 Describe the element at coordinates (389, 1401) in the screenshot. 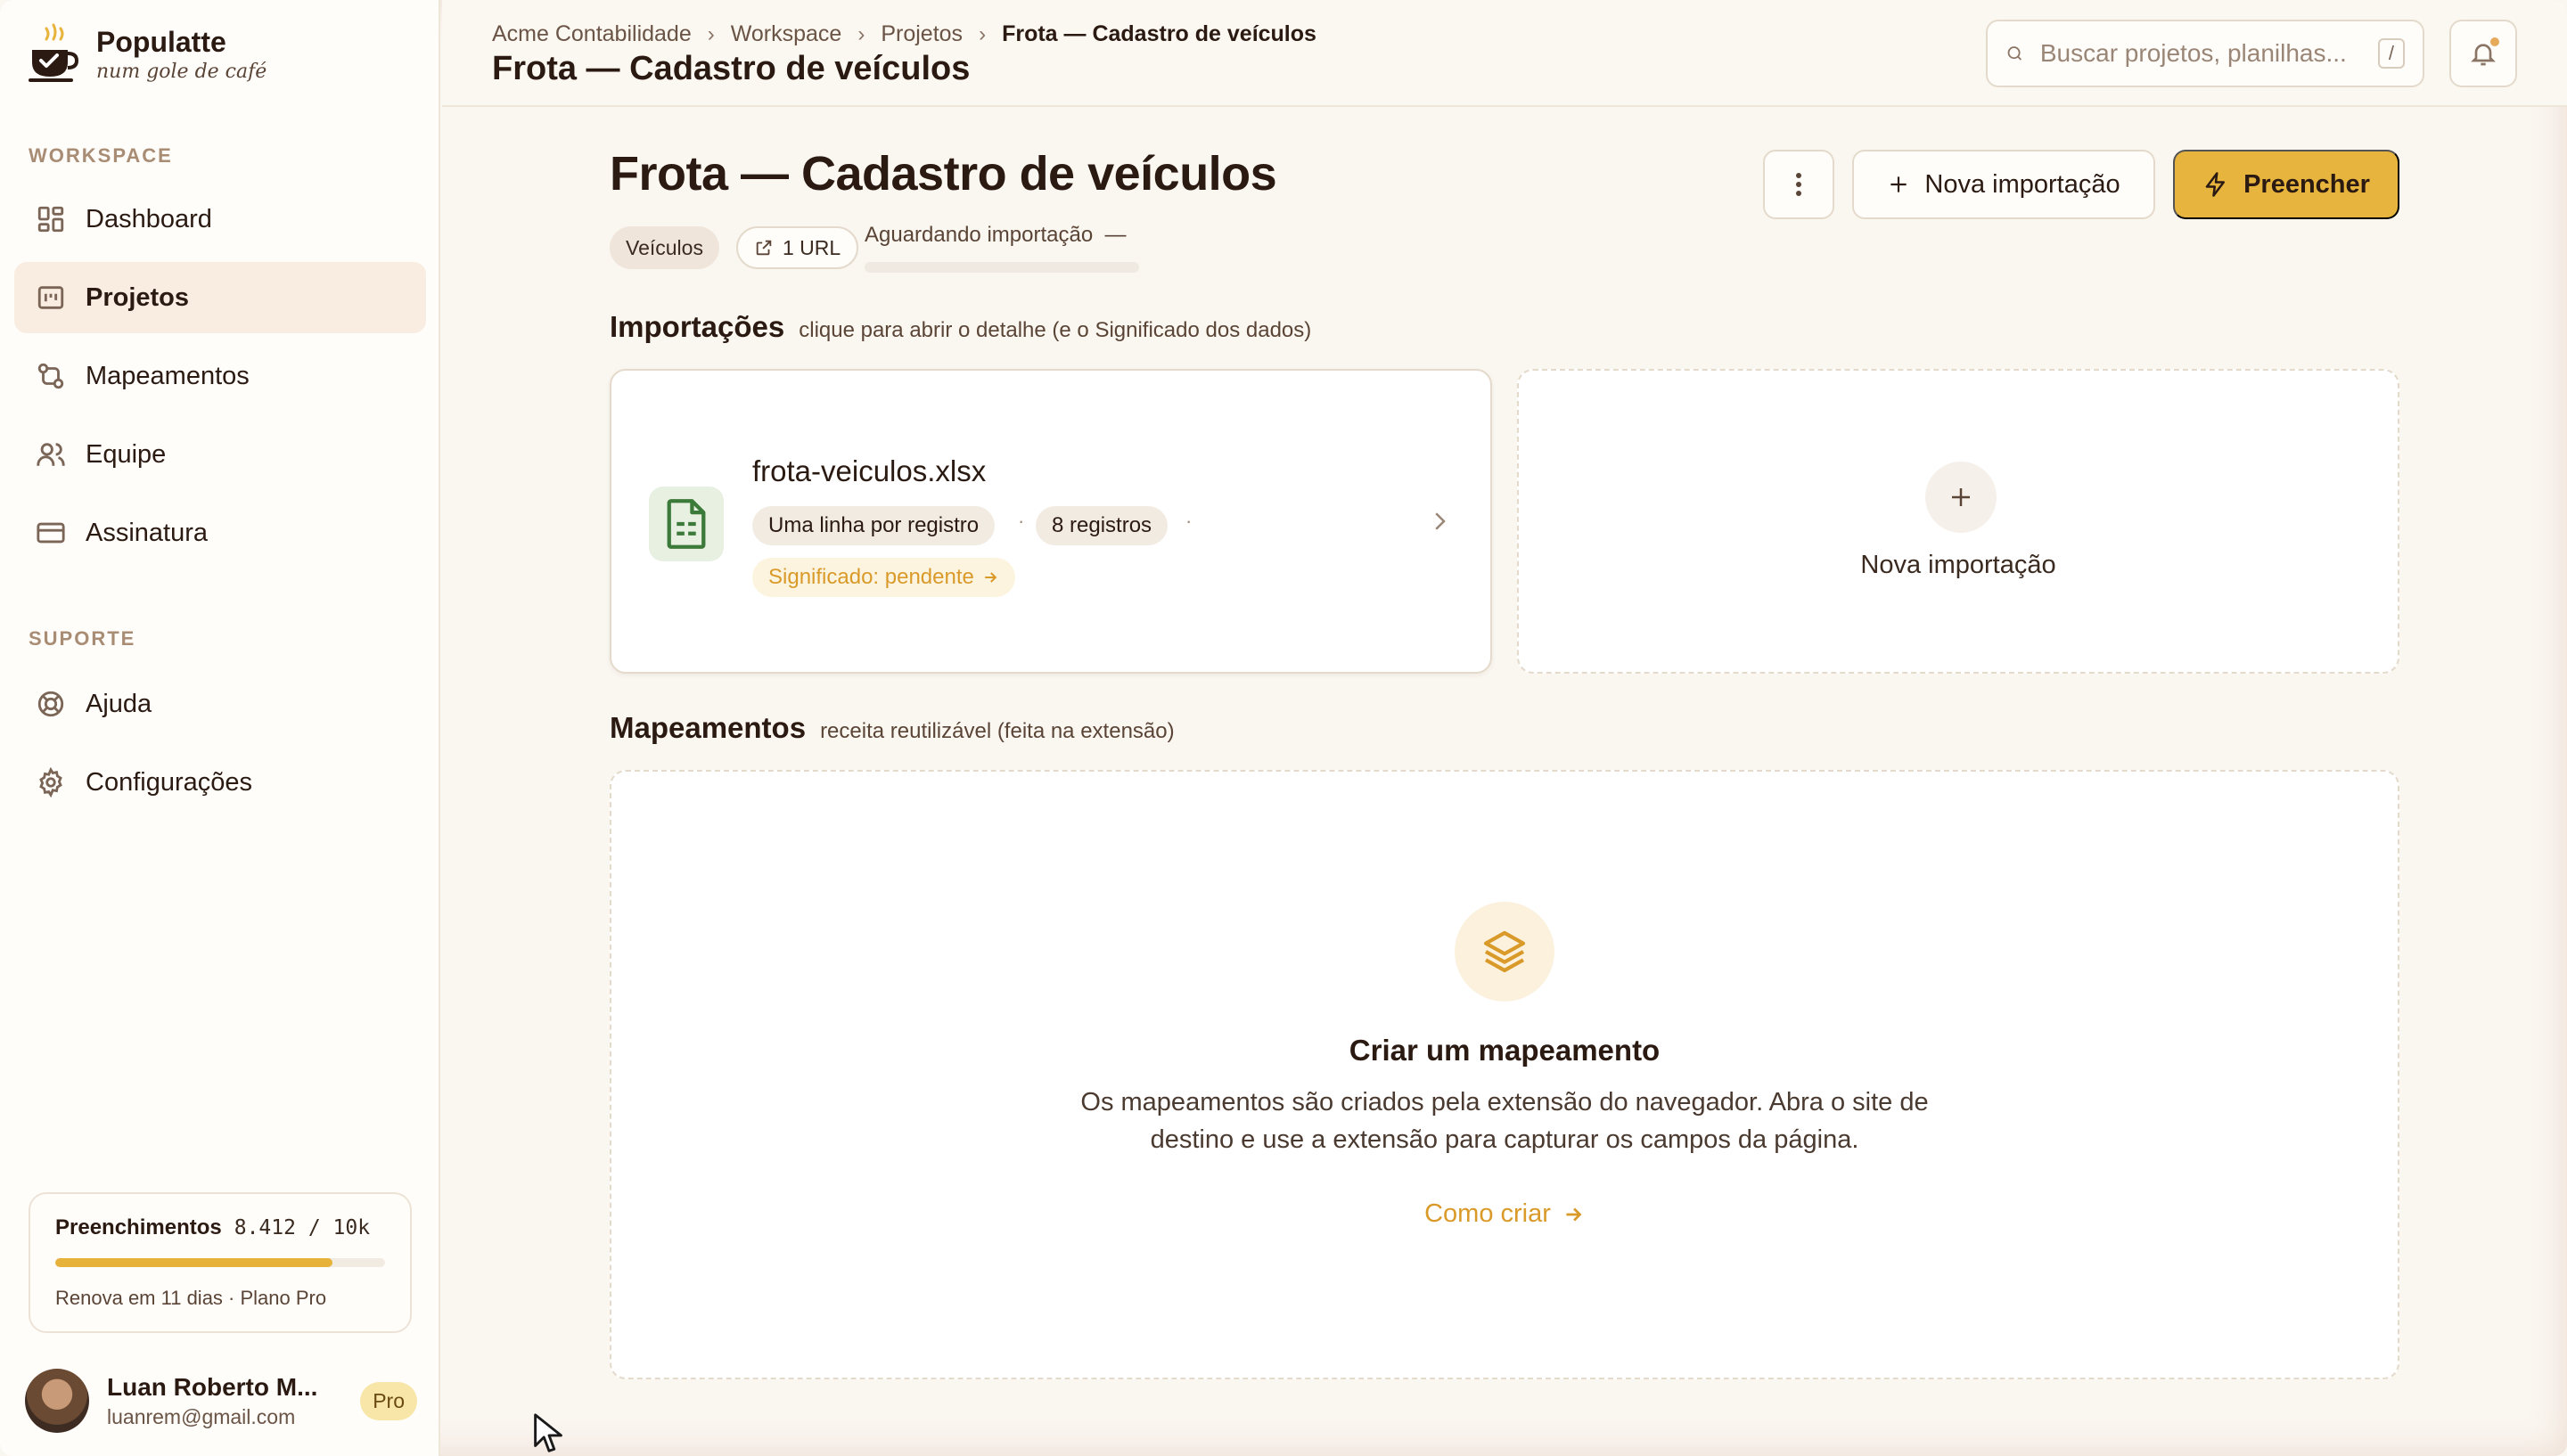

I see `plan-badge: Pro` at that location.